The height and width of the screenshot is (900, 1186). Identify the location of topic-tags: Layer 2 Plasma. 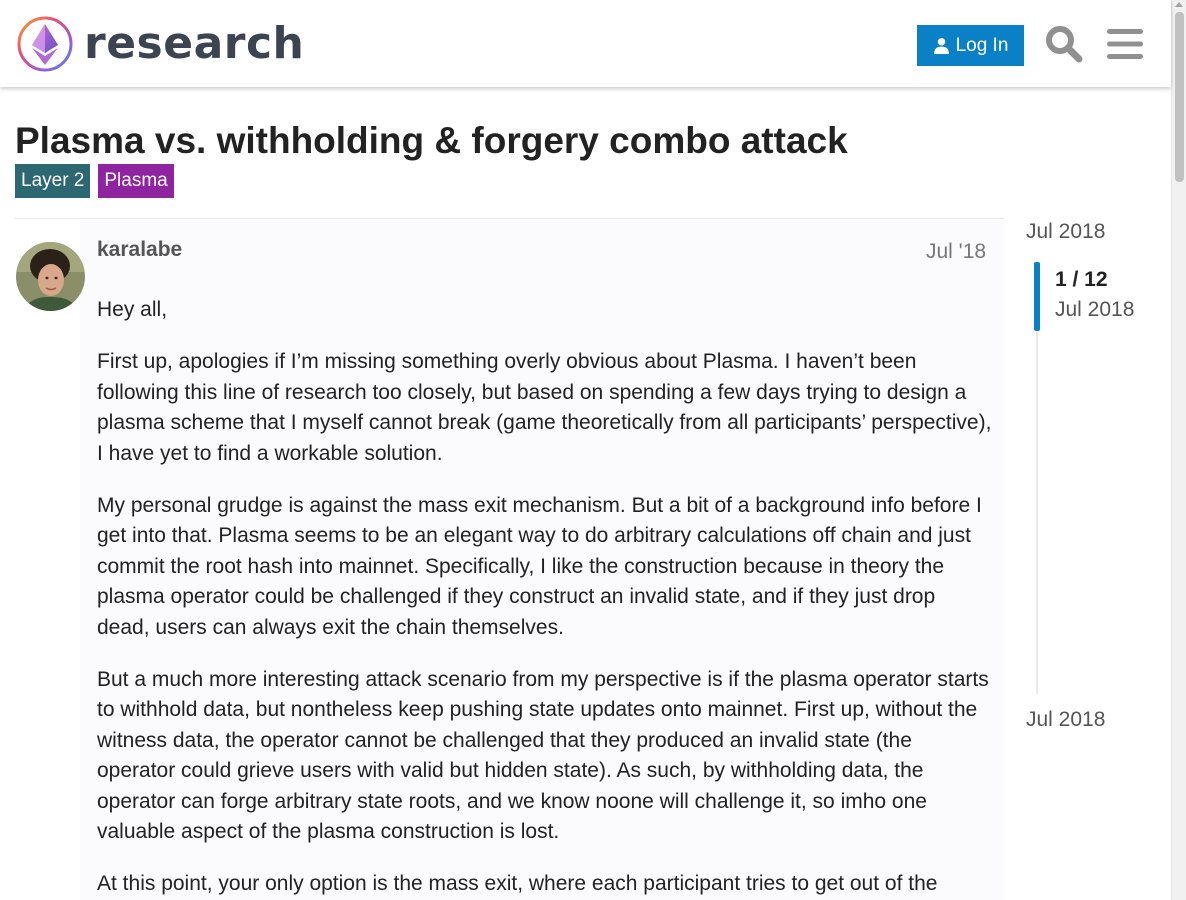
(94, 181).